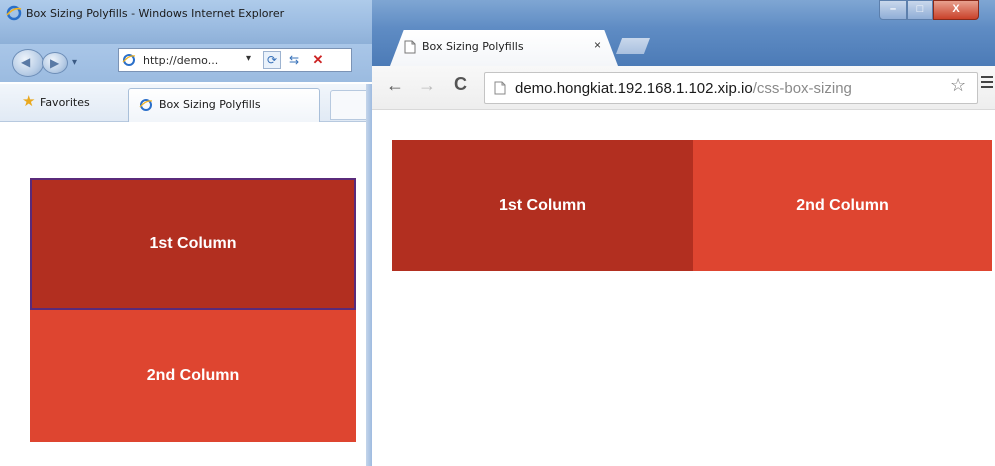 This screenshot has height=466, width=995. What do you see at coordinates (597, 45) in the screenshot?
I see `tab-close-icon: ×` at bounding box center [597, 45].